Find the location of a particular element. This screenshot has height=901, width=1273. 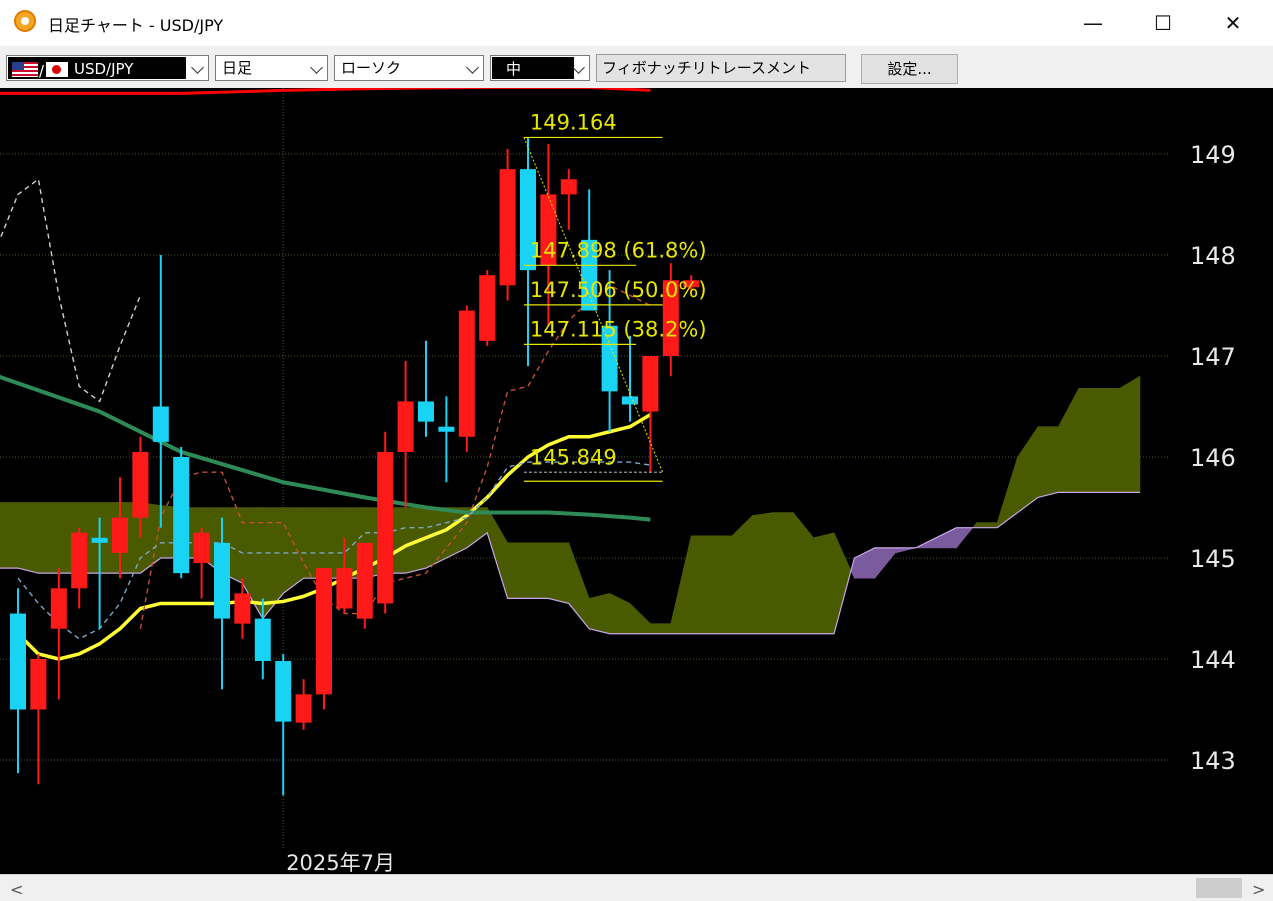

y-tick-label: 148 is located at coordinates (1213, 256).